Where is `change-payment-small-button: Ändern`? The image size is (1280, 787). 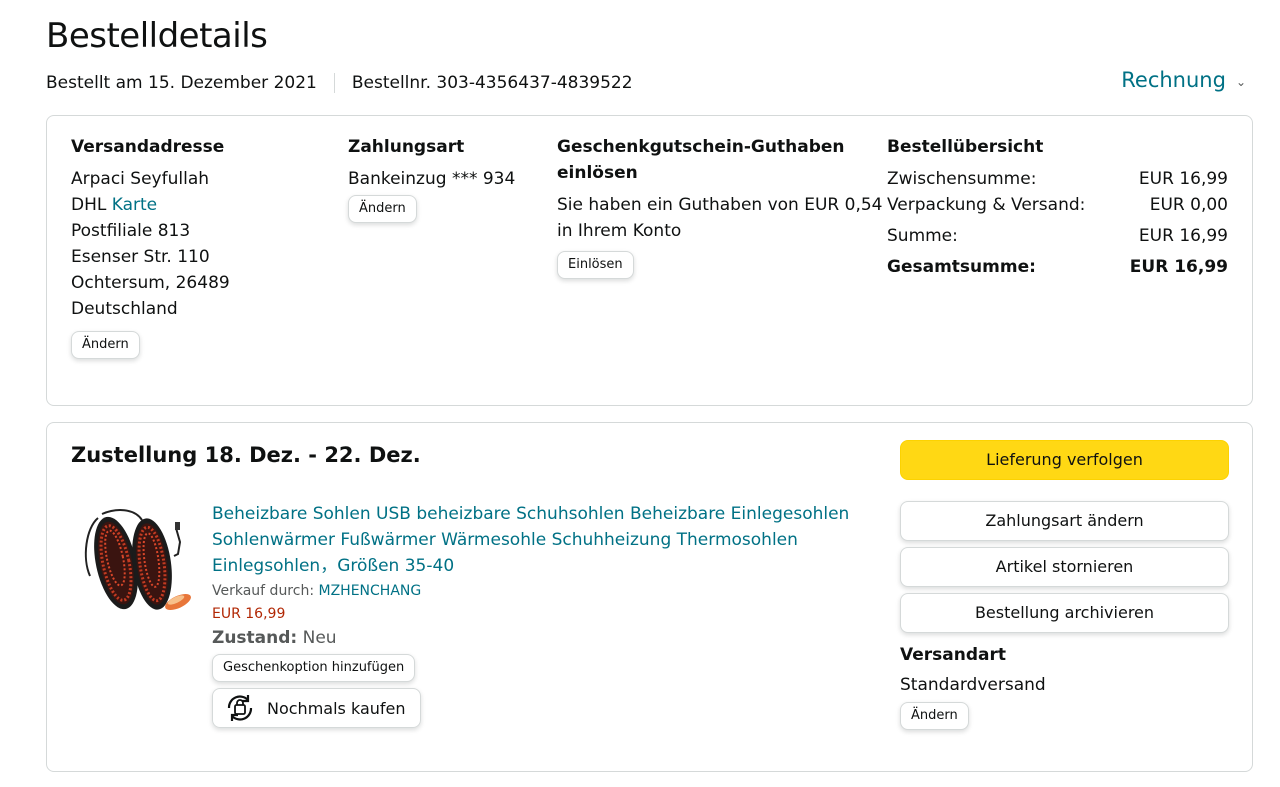
change-payment-small-button: Ändern is located at coordinates (382, 209).